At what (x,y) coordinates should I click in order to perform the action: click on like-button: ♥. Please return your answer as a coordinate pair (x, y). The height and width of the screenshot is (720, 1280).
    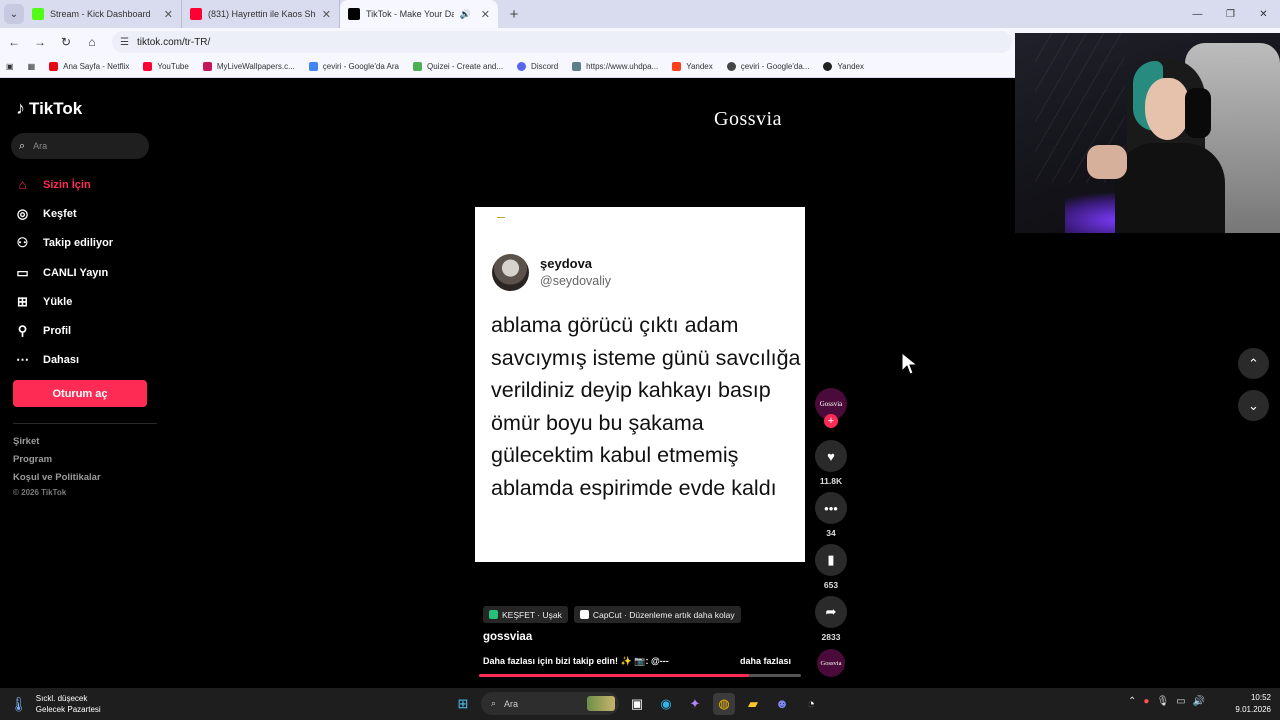
    Looking at the image, I should click on (831, 456).